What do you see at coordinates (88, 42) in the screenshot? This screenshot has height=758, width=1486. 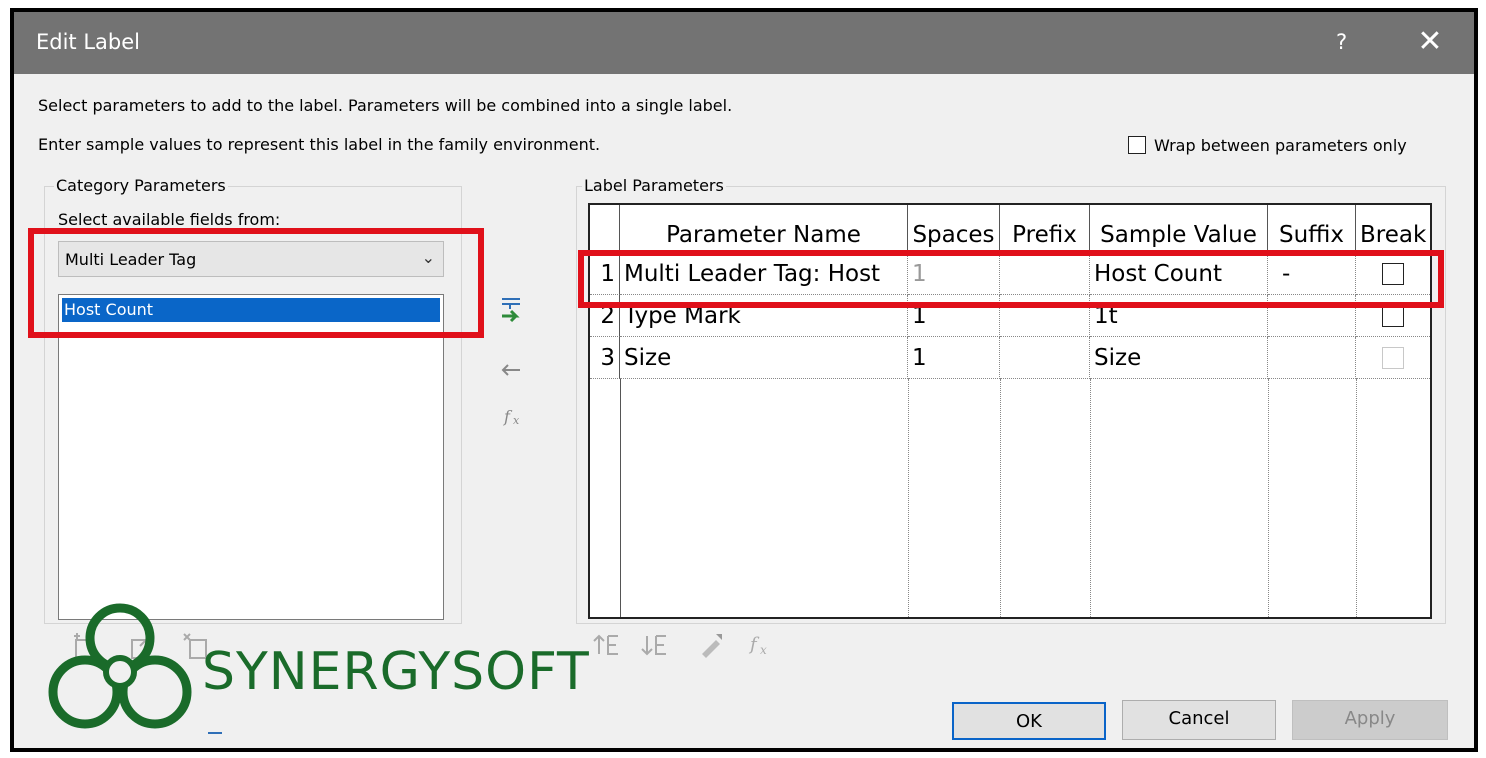 I see `dialog-title: Edit Label` at bounding box center [88, 42].